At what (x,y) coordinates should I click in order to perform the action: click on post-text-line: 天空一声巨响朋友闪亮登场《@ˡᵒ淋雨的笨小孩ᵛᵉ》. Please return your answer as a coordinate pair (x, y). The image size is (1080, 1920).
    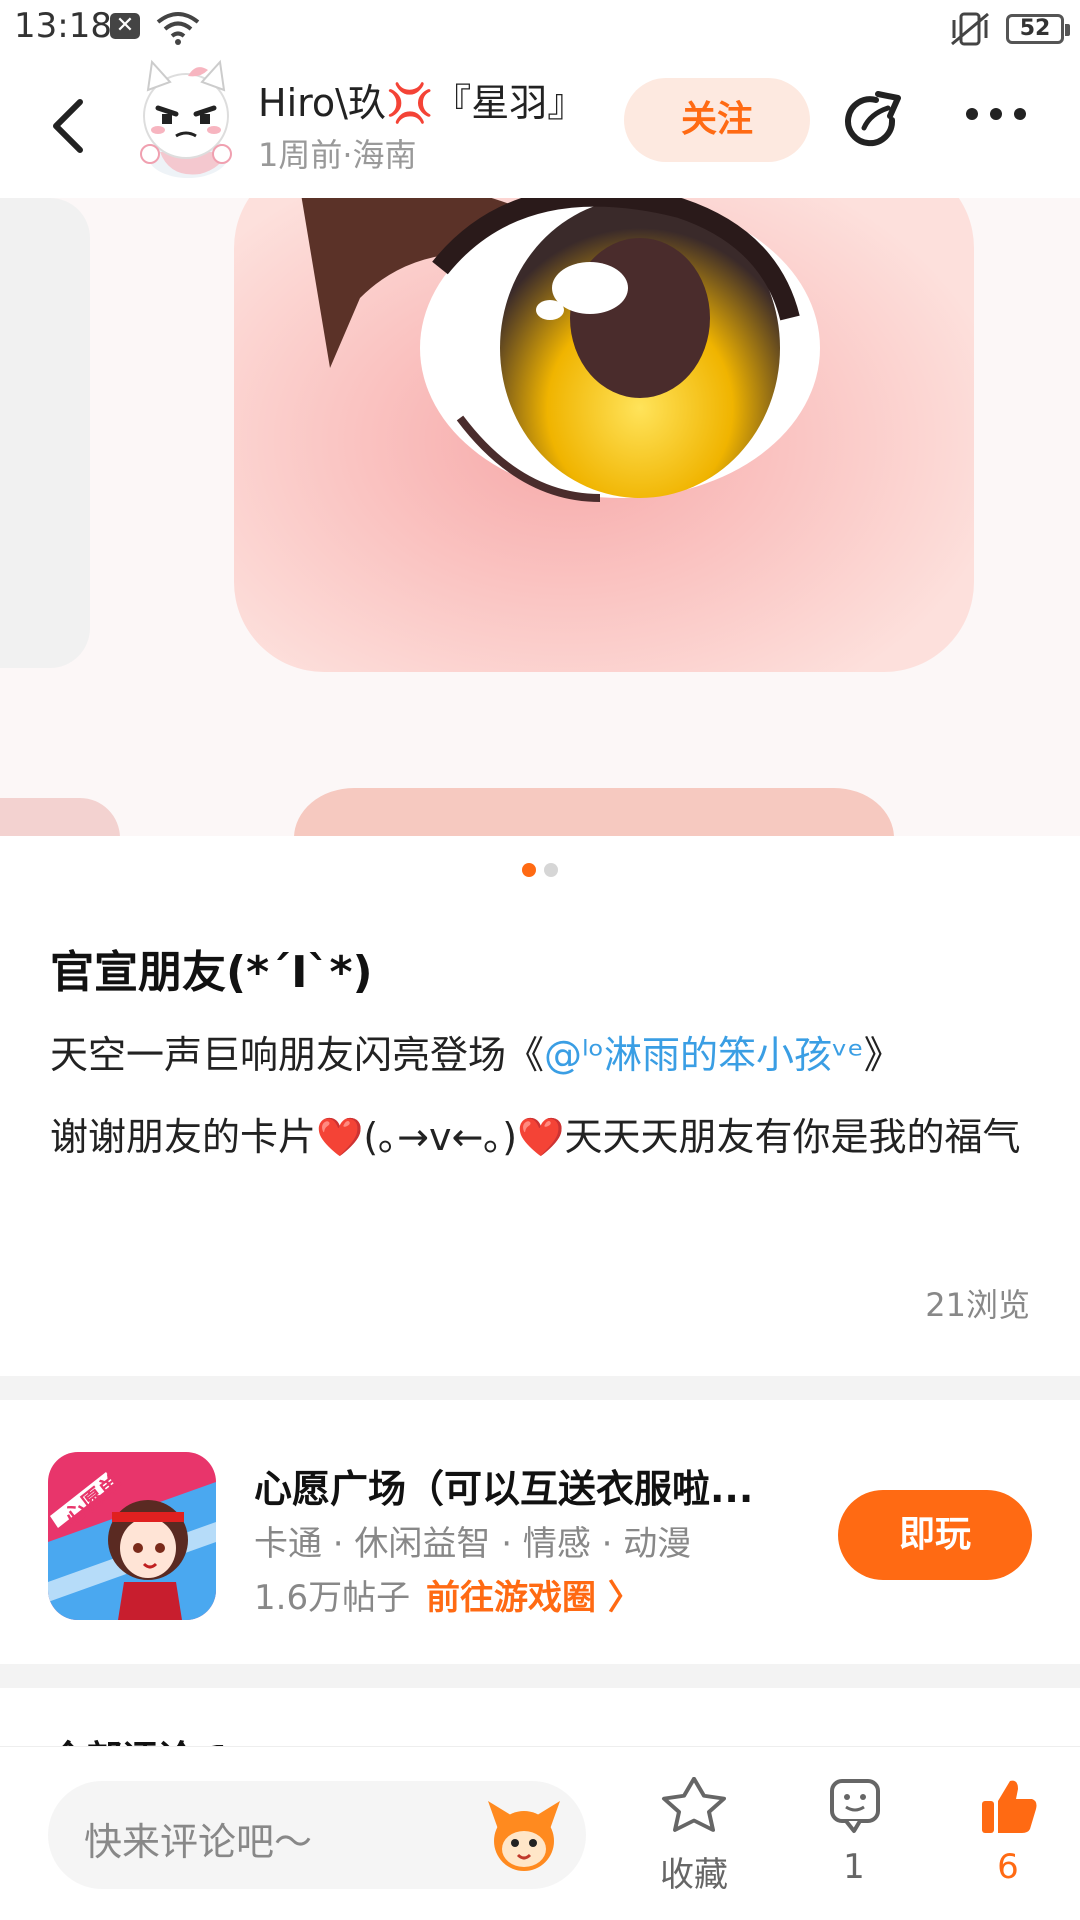
    Looking at the image, I should click on (476, 1051).